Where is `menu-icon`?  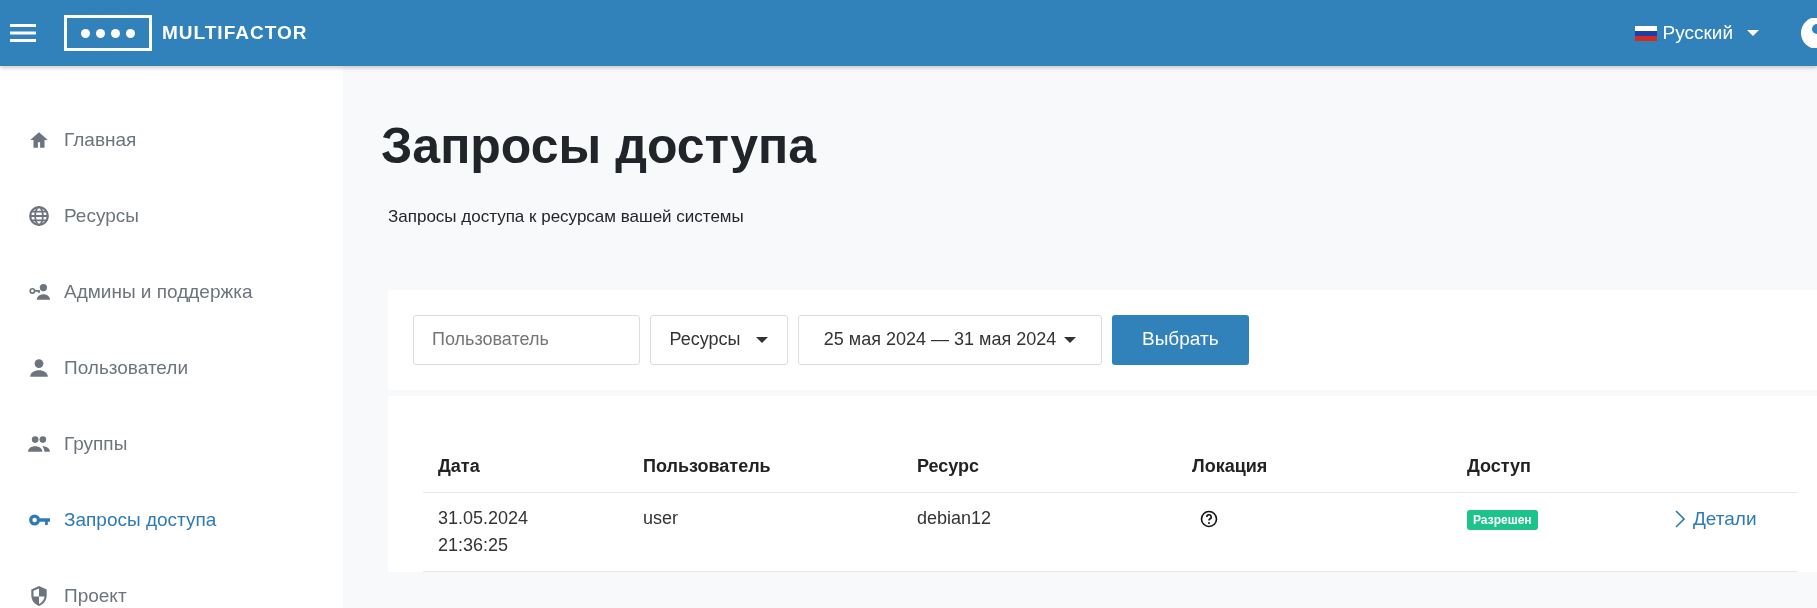
menu-icon is located at coordinates (23, 33).